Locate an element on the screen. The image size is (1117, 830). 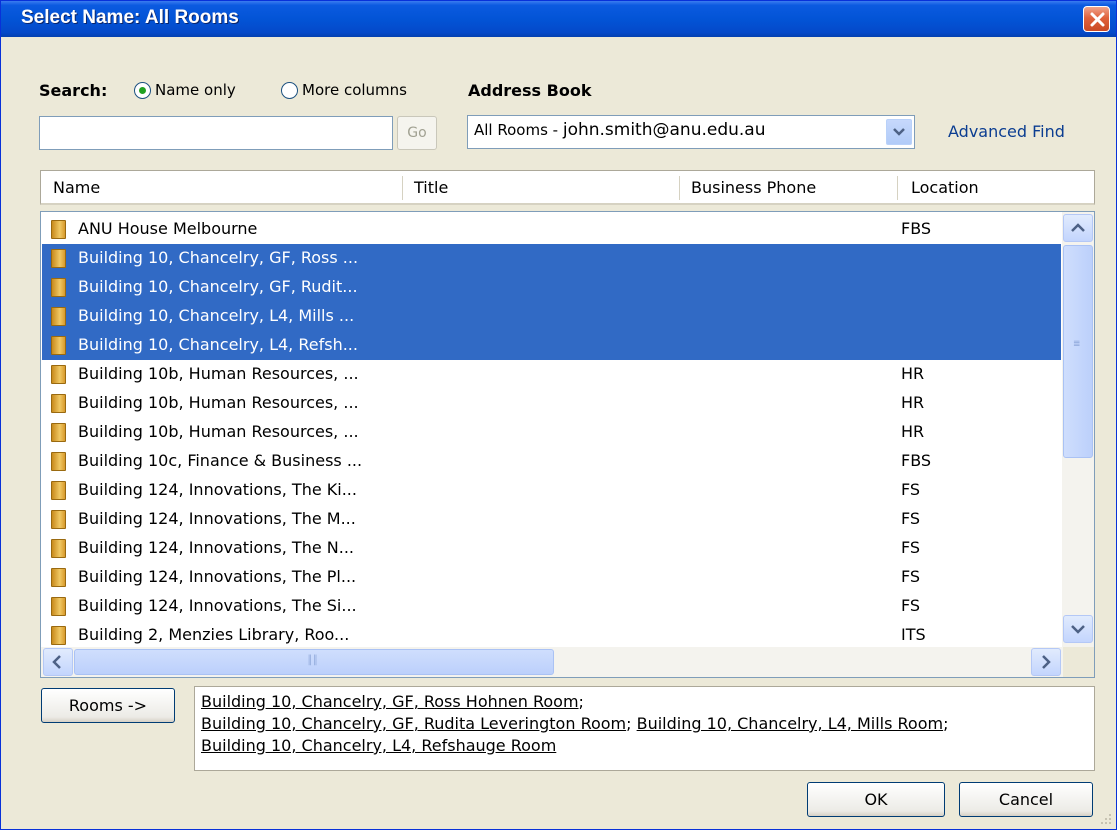
name-only-label: Name only is located at coordinates (195, 90).